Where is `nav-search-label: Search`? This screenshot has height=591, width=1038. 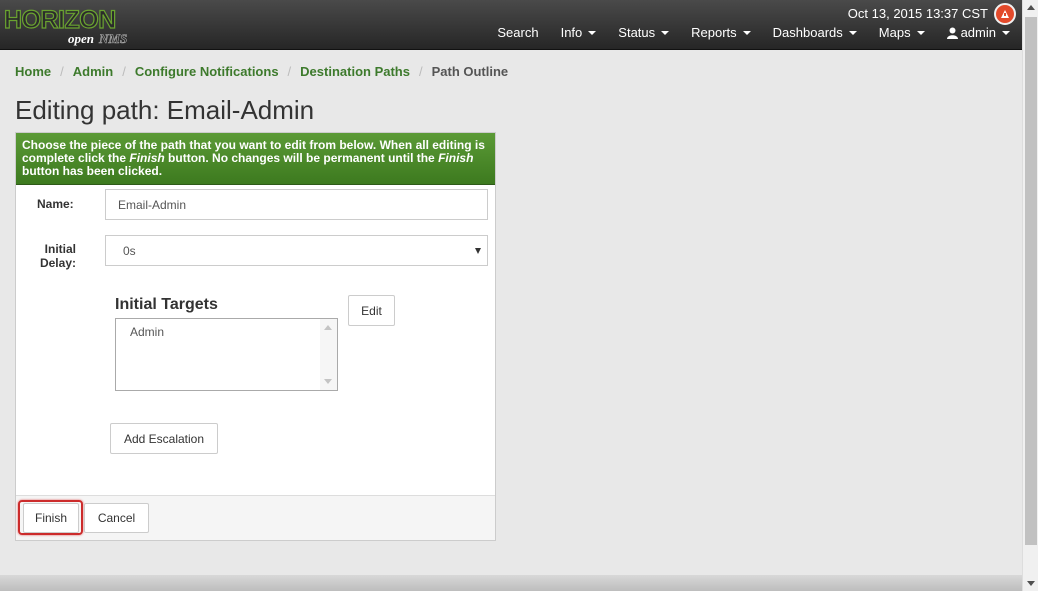
nav-search-label: Search is located at coordinates (518, 32).